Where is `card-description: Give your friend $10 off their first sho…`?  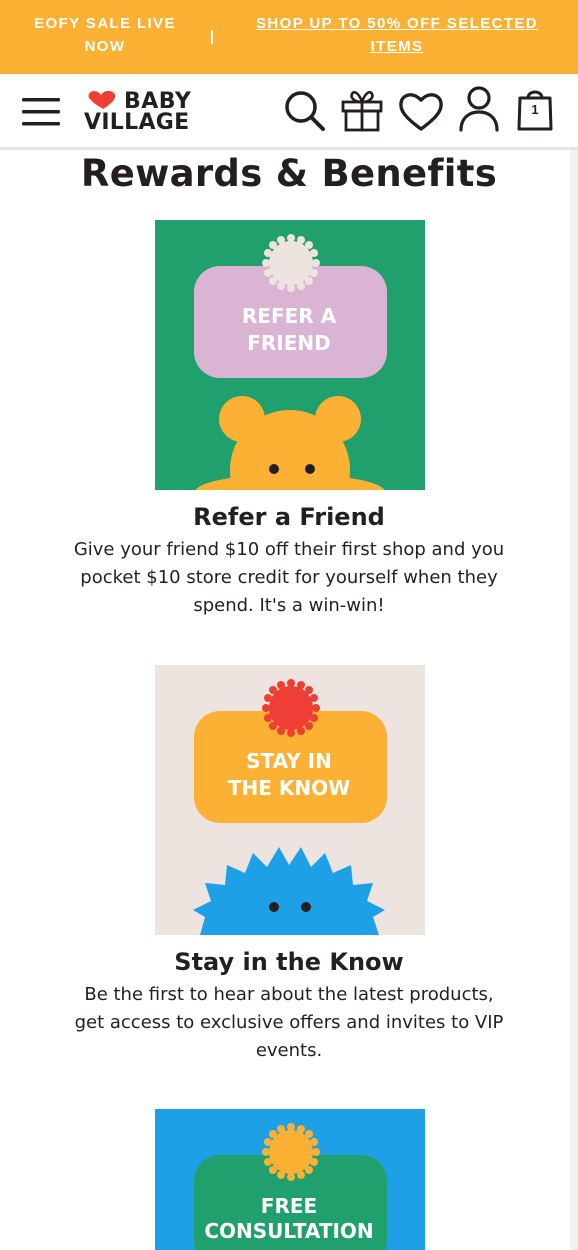 card-description: Give your friend $10 off their first sho… is located at coordinates (289, 577).